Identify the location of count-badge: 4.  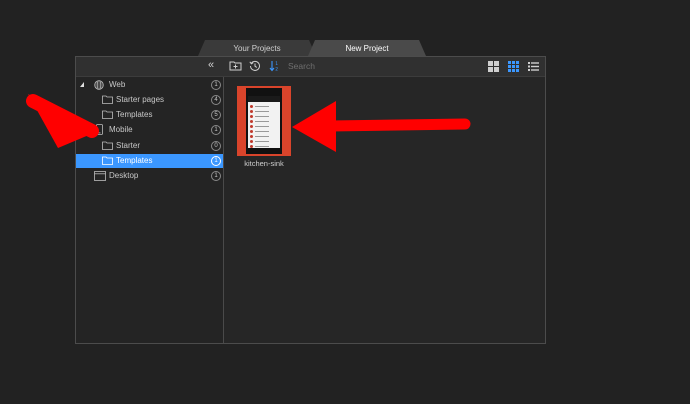
(216, 100).